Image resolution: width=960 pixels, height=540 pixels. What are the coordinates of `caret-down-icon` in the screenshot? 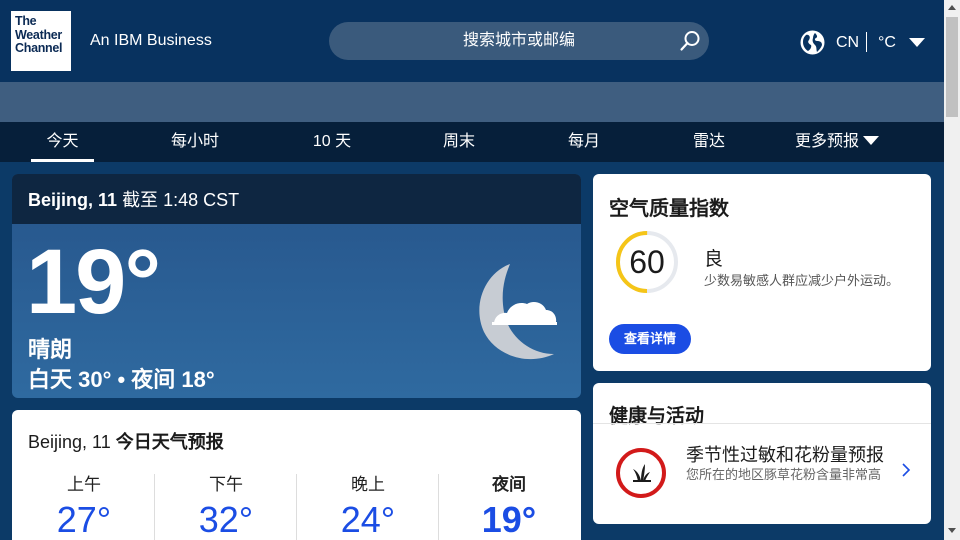 It's located at (871, 140).